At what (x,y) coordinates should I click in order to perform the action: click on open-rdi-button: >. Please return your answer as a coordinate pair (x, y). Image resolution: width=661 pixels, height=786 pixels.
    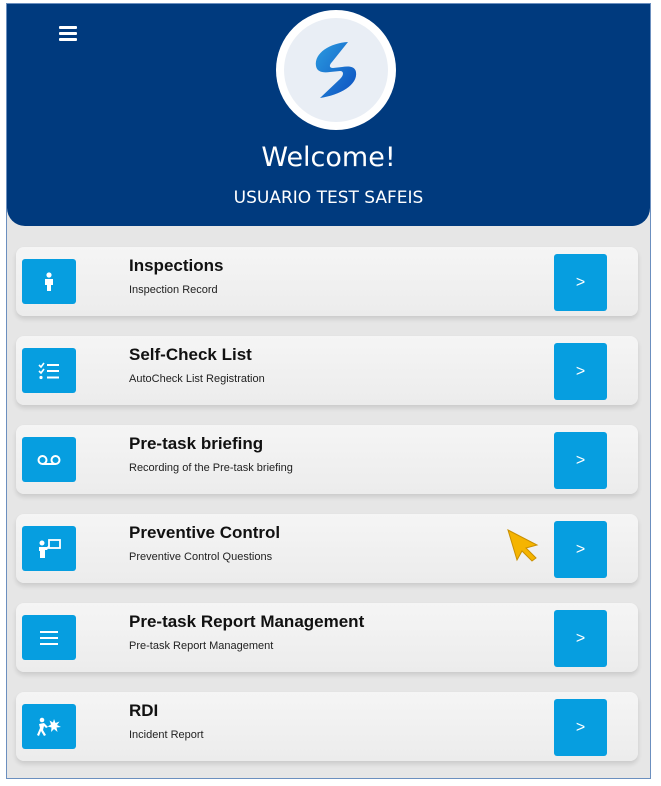
    Looking at the image, I should click on (580, 727).